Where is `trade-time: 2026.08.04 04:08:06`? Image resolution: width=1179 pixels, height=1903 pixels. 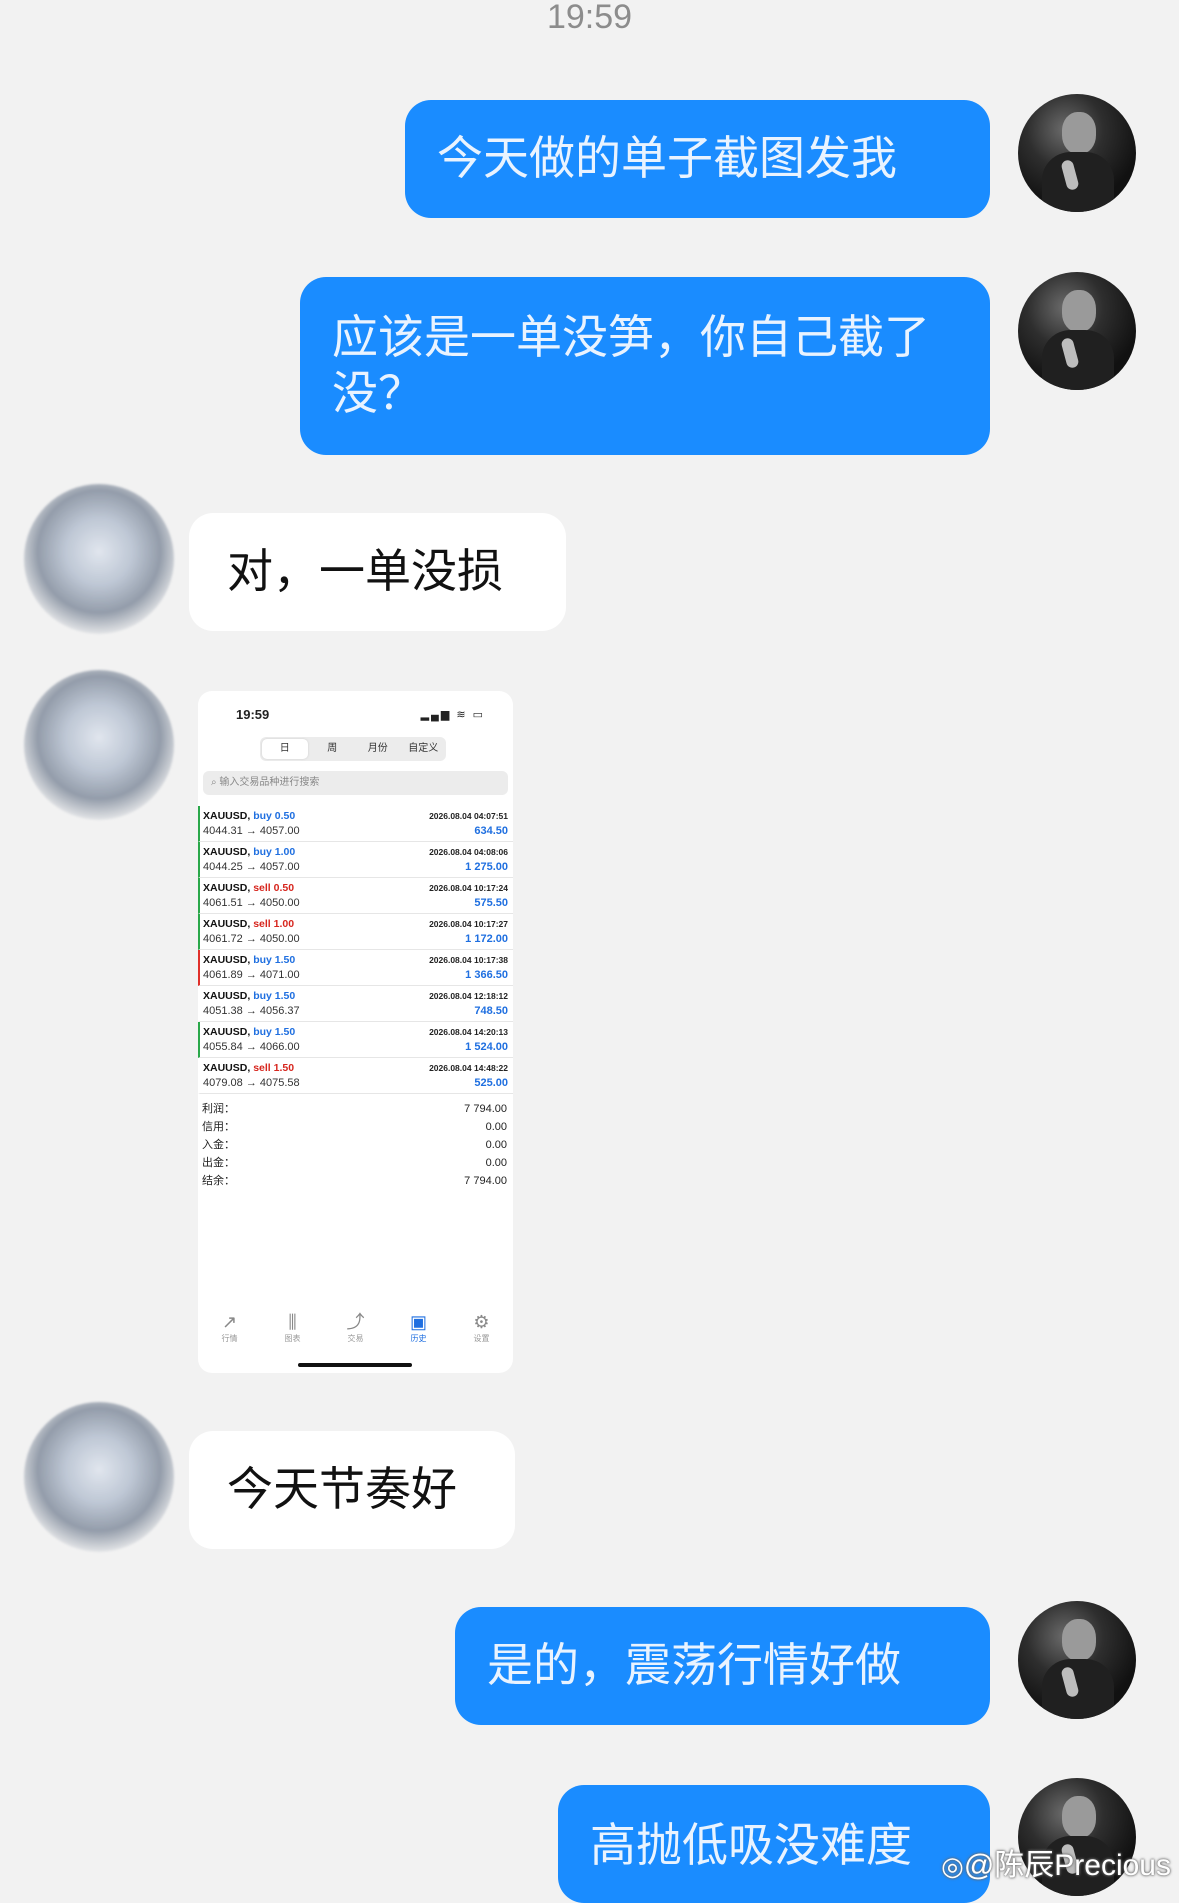
trade-time: 2026.08.04 04:08:06 is located at coordinates (468, 852).